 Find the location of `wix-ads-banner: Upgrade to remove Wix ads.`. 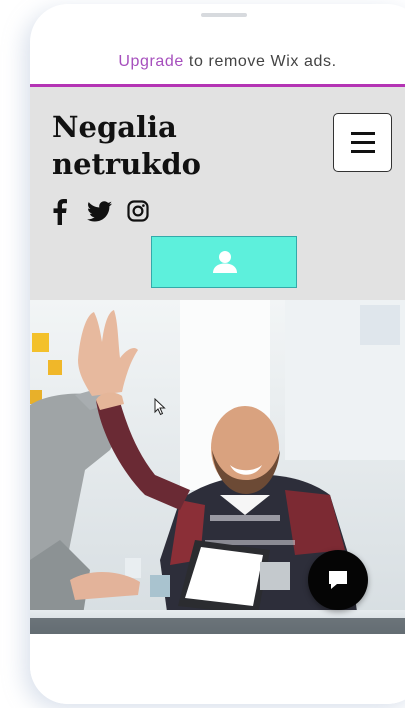

wix-ads-banner: Upgrade to remove Wix ads. is located at coordinates (217, 62).